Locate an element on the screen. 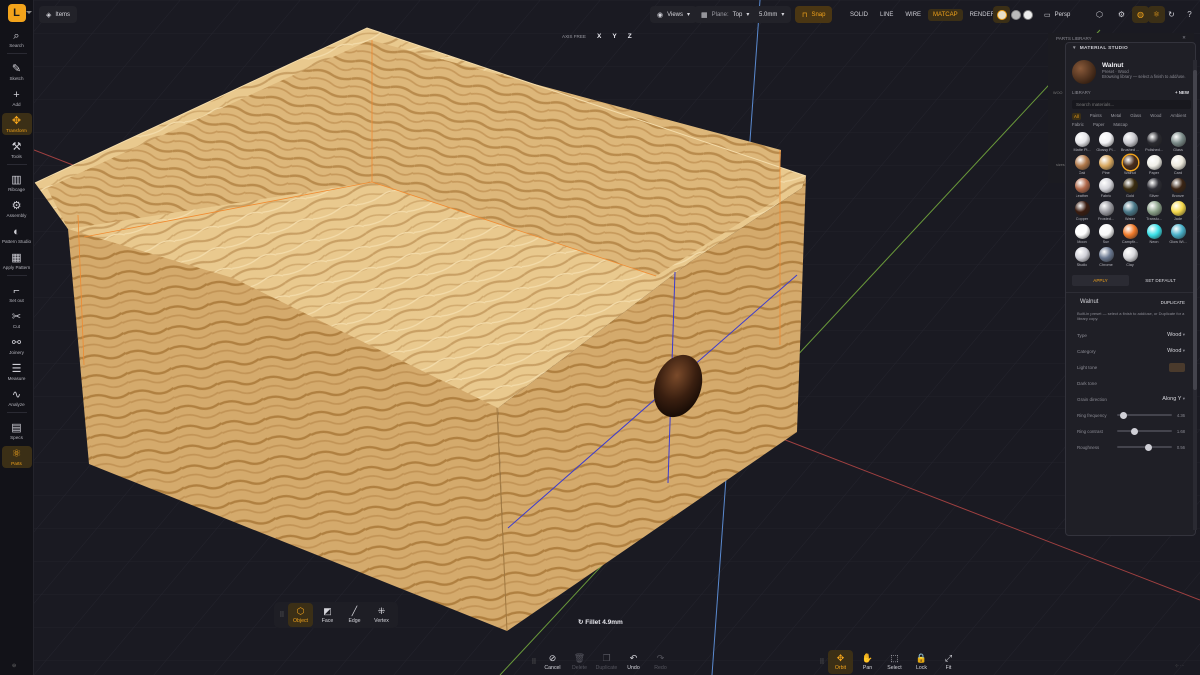 The image size is (1200, 675). vertex-button: ⁜ Vertex is located at coordinates (381, 615).